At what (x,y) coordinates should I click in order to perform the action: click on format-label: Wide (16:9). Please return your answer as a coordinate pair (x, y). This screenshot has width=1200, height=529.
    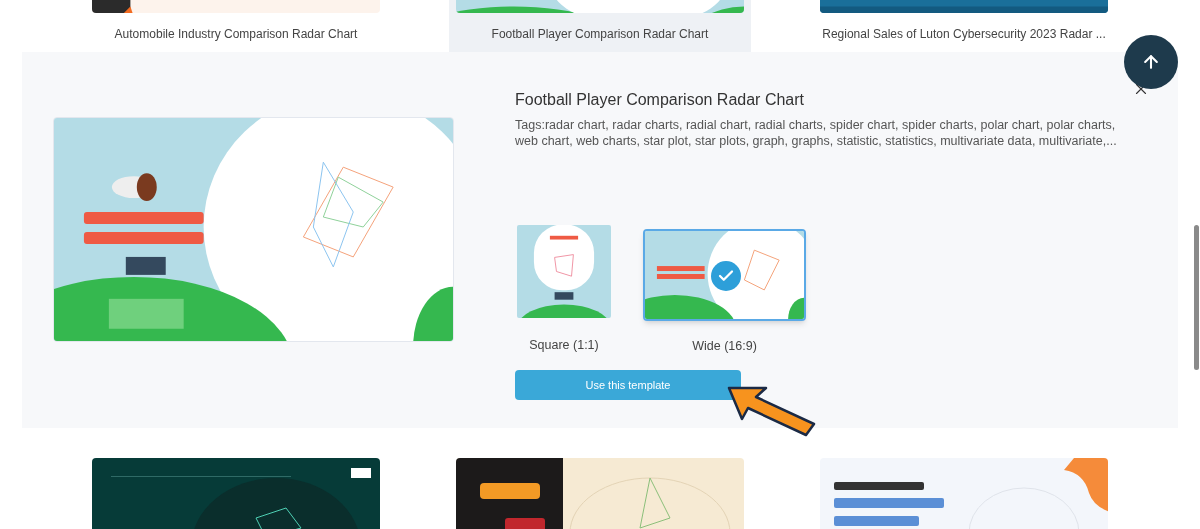
    Looking at the image, I should click on (724, 346).